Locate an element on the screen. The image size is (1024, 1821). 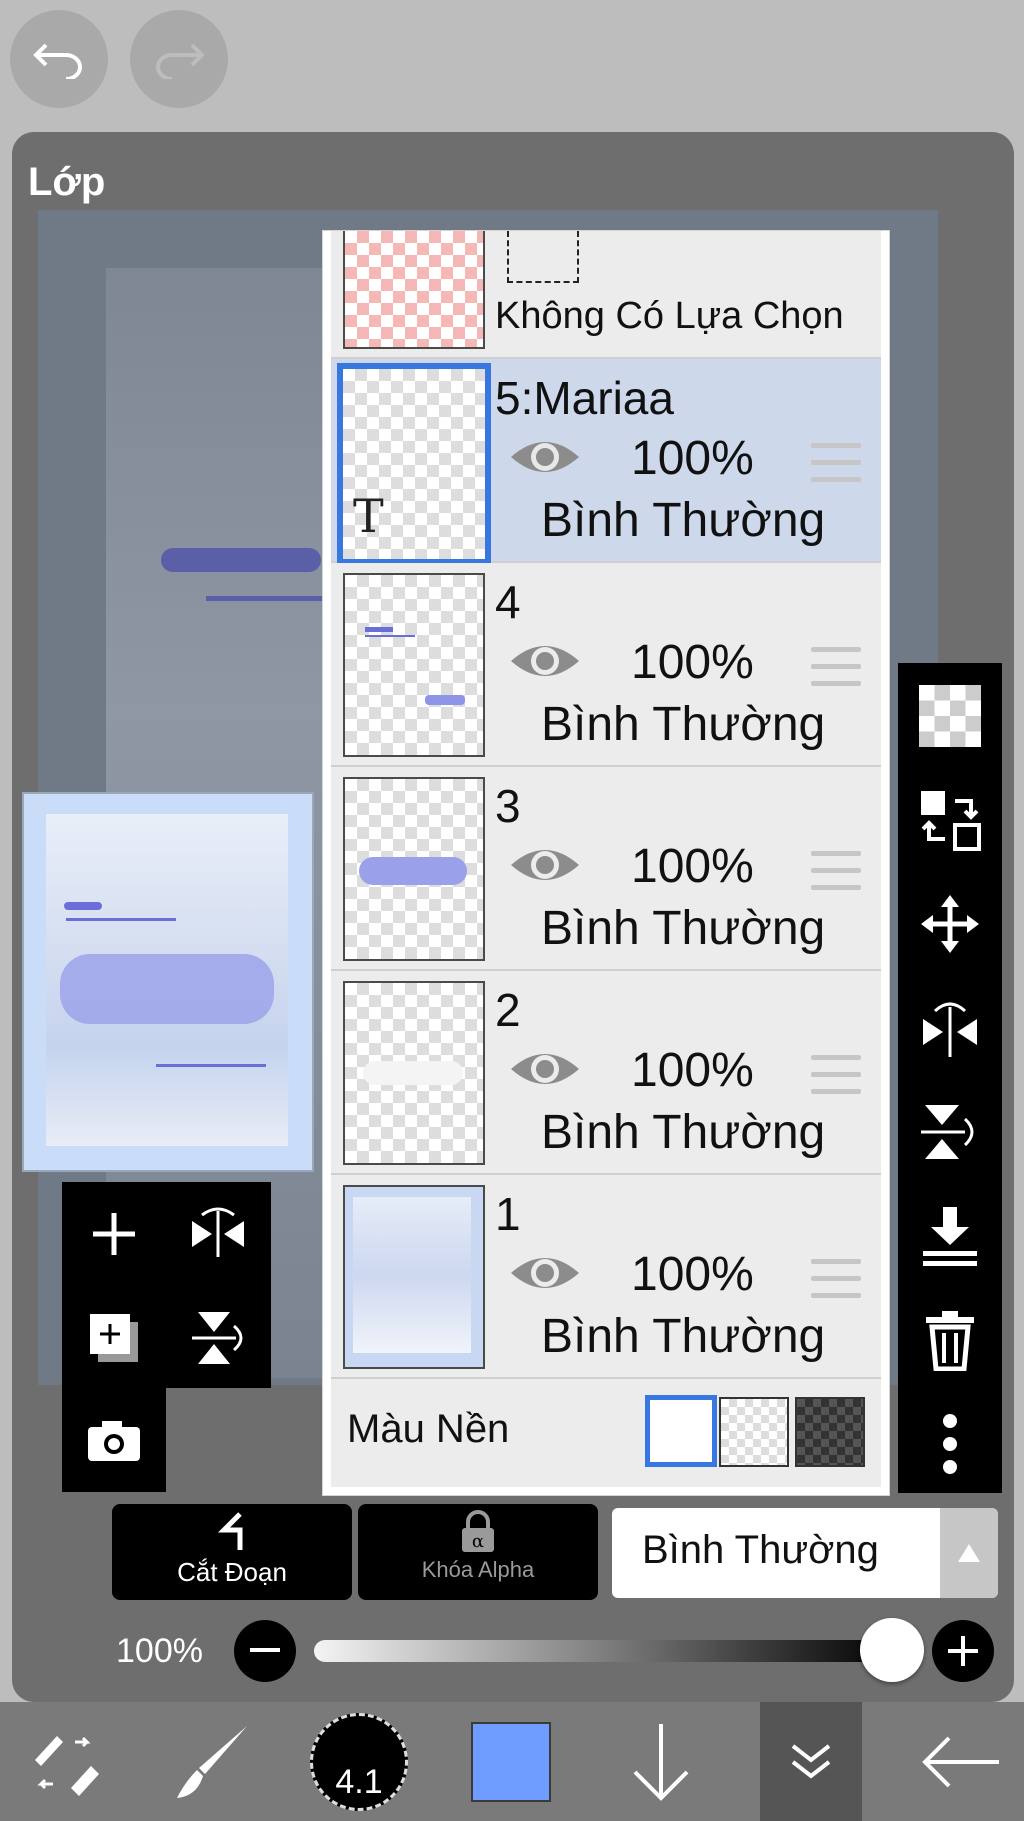
layer-row: 2 100% Bình Thường is located at coordinates (606, 1073).